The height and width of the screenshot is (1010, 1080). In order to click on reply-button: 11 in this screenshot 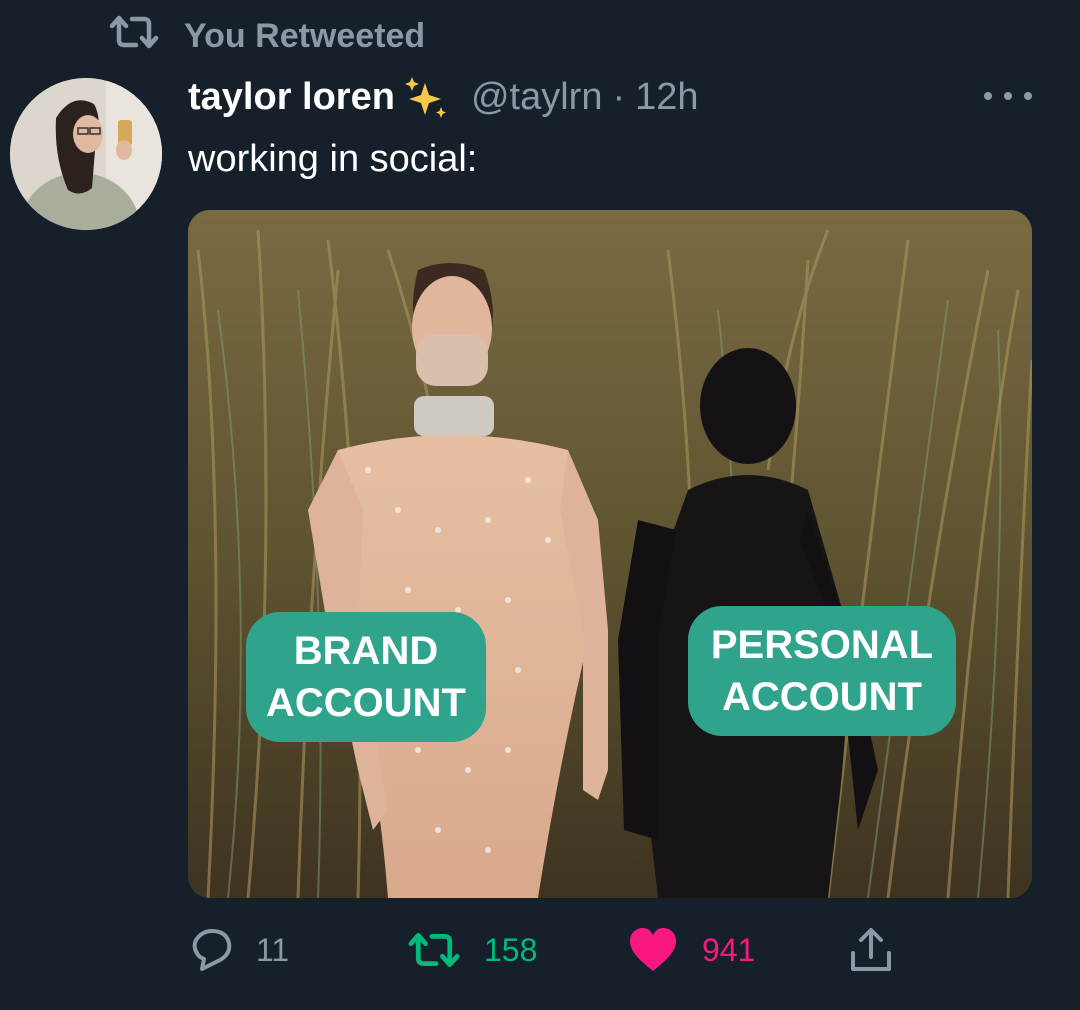, I will do `click(238, 950)`.